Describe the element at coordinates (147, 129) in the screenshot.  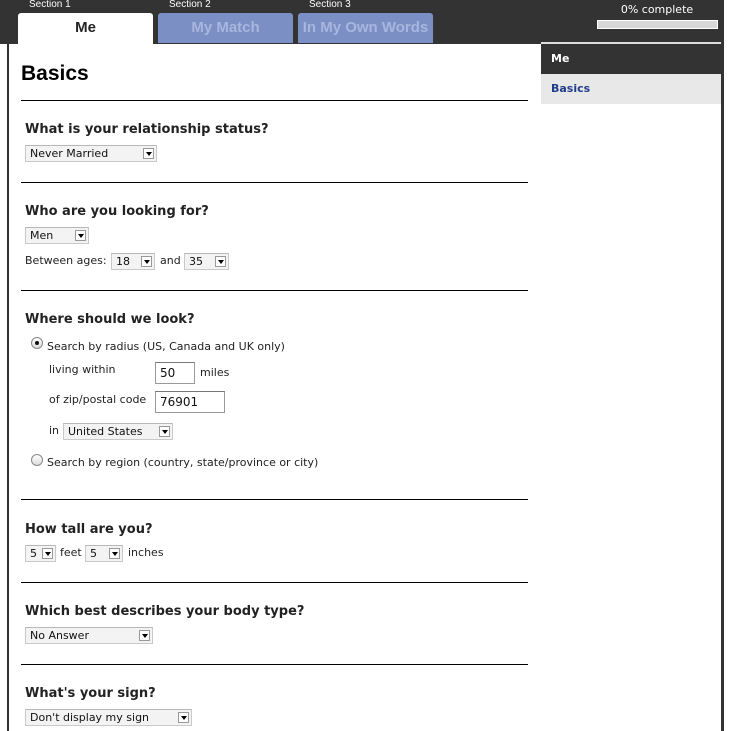
I see `relationship-question: What is your relationship status?` at that location.